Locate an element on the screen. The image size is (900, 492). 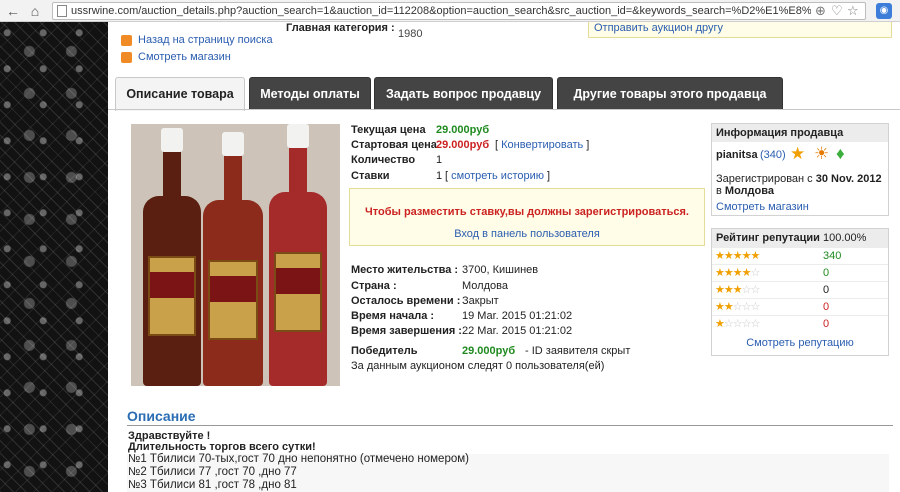
rating-stars-icon: ★★★★★ is located at coordinates (737, 256).